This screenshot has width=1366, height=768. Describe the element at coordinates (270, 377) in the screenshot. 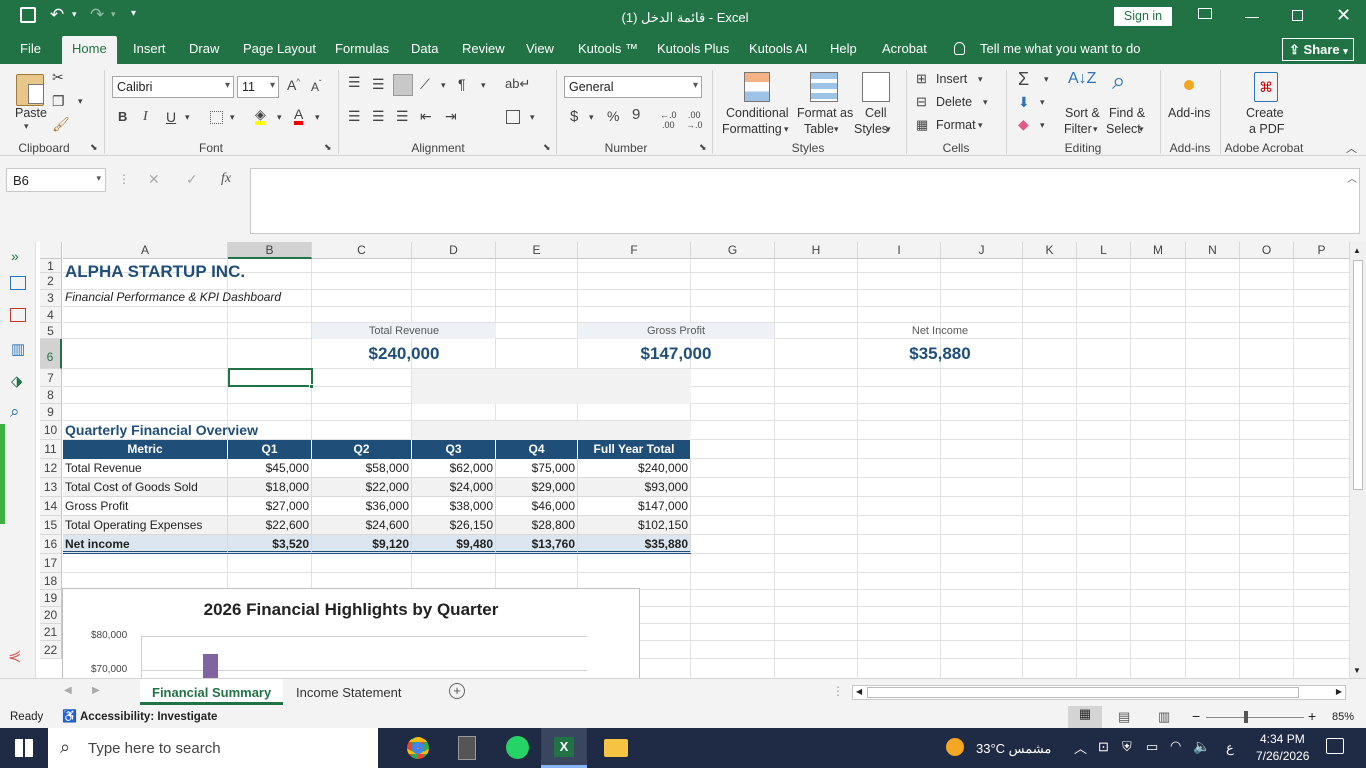

I see `active-cell-b6` at that location.